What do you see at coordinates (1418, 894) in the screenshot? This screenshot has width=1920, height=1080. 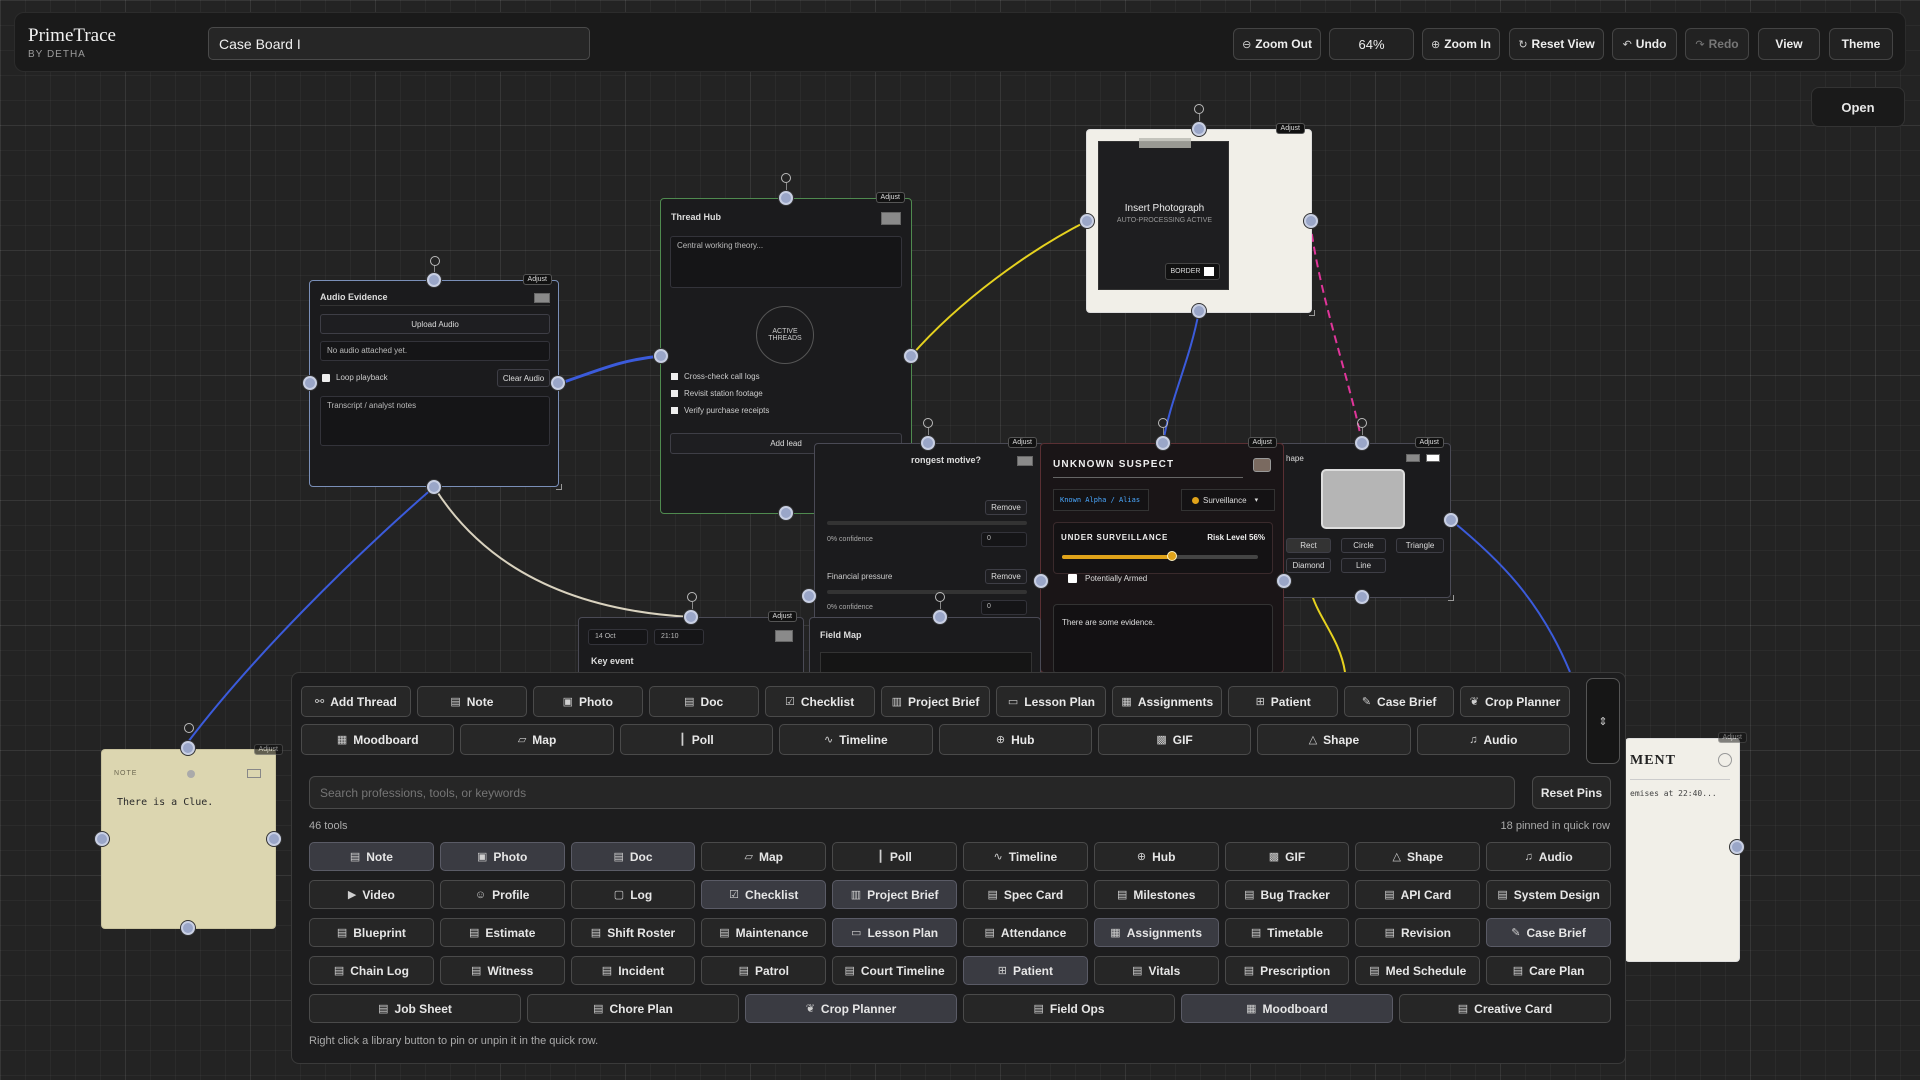 I see `library-api-card-button: ▤ API Card` at bounding box center [1418, 894].